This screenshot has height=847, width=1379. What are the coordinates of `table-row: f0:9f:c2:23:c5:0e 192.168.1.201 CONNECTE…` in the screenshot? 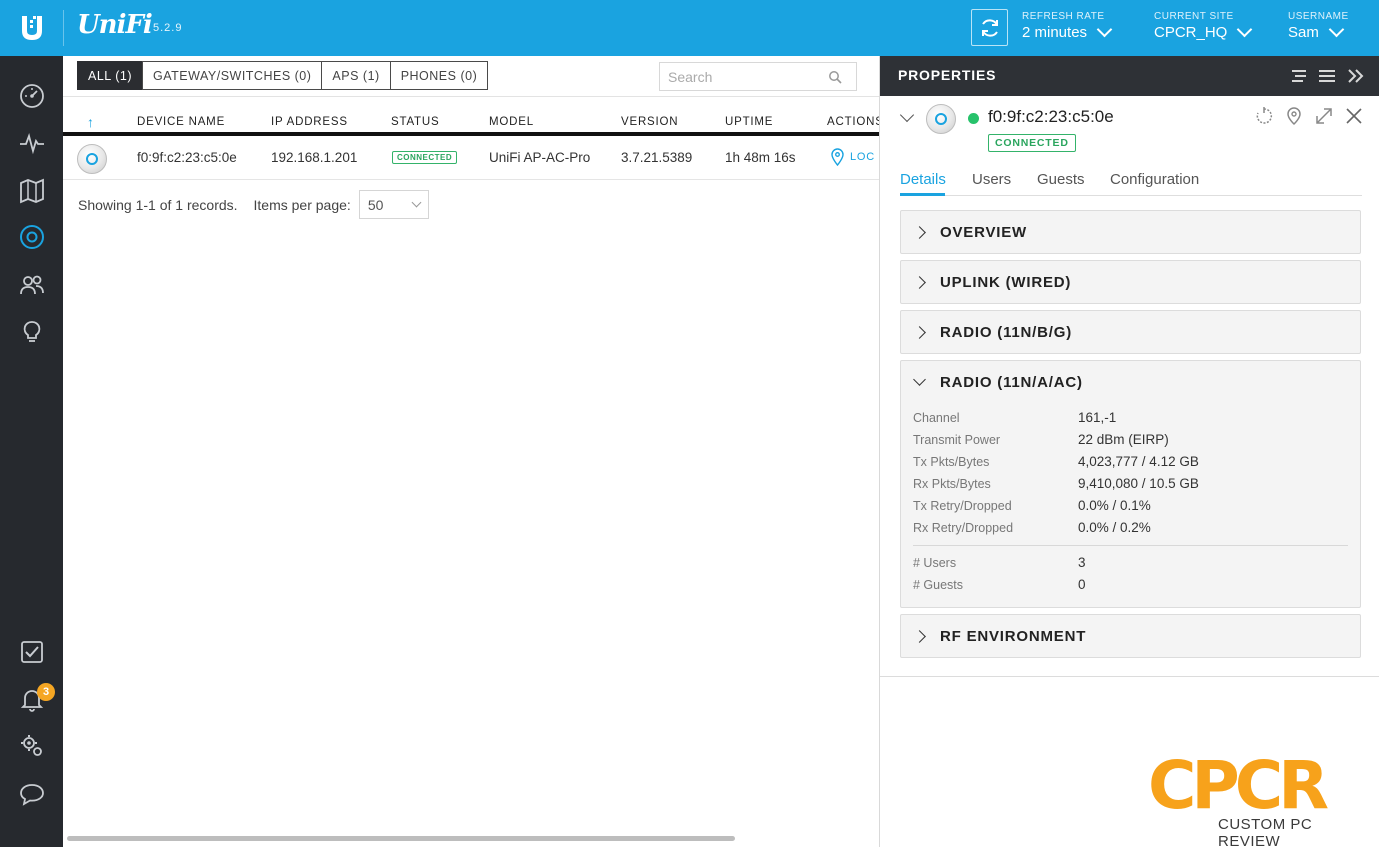 It's located at (471, 158).